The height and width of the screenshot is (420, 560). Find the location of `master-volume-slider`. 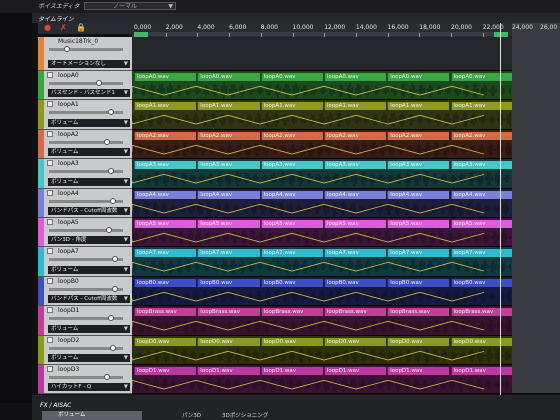

master-volume-slider is located at coordinates (86, 49).